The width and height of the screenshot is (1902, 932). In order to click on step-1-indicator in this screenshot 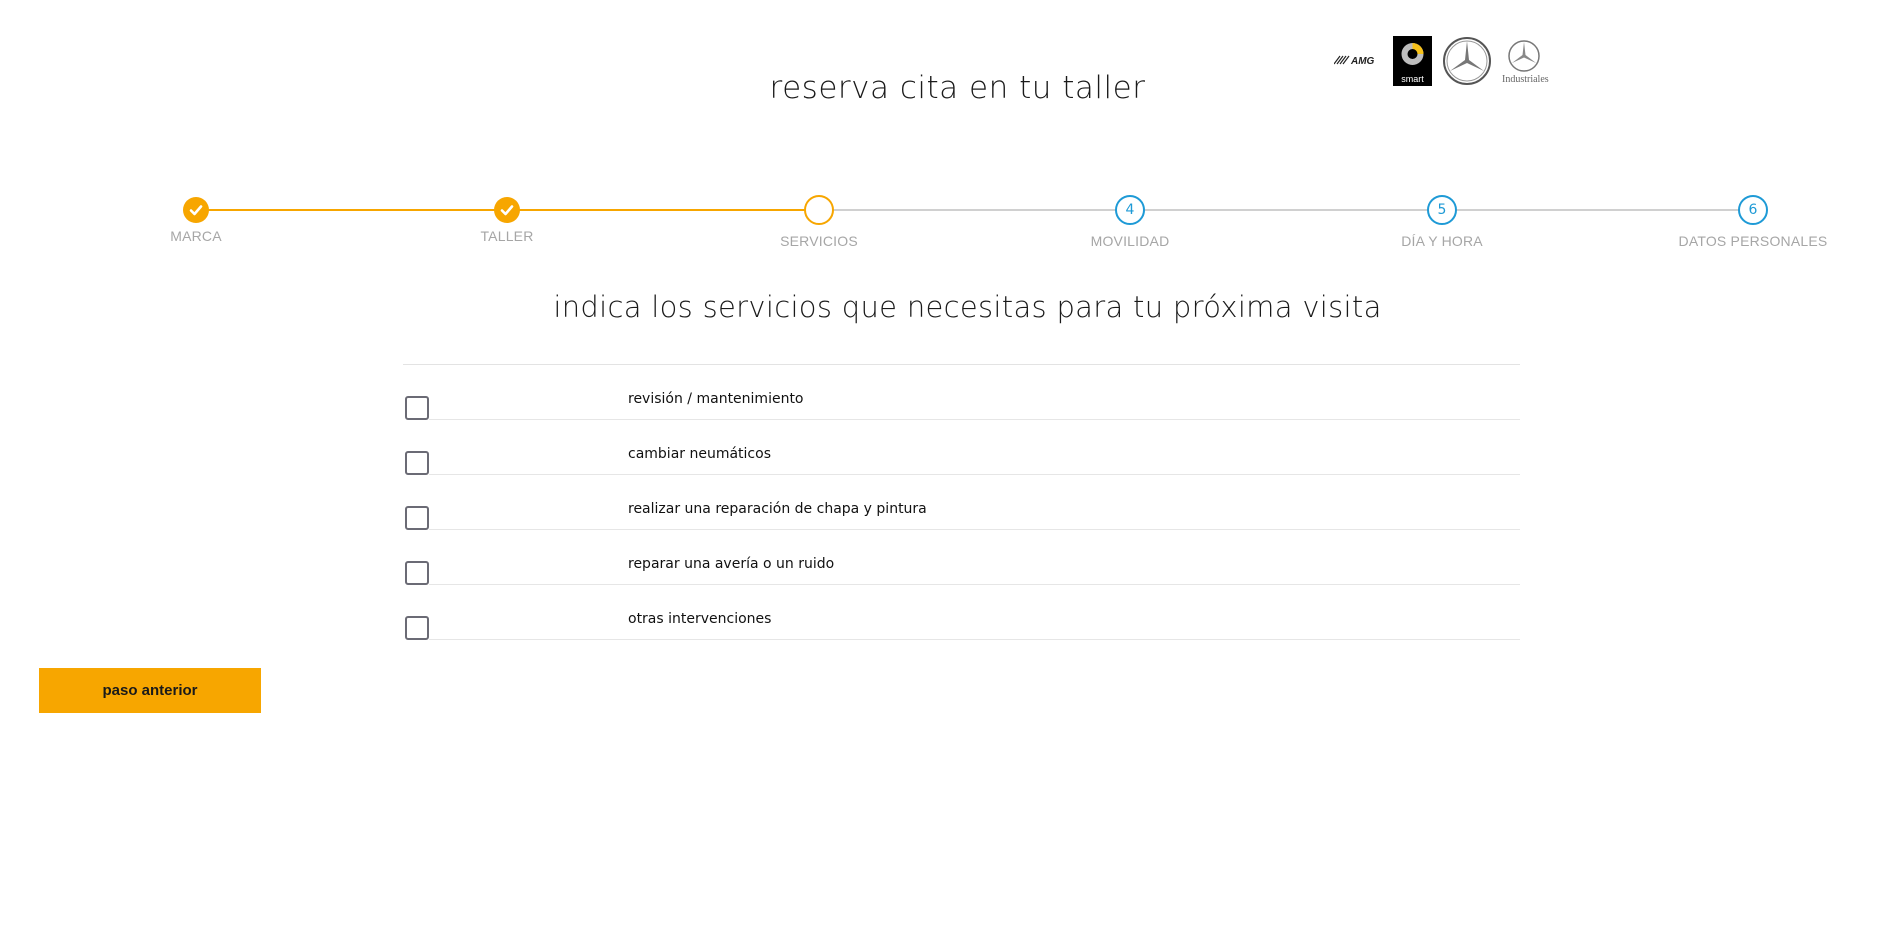, I will do `click(196, 210)`.